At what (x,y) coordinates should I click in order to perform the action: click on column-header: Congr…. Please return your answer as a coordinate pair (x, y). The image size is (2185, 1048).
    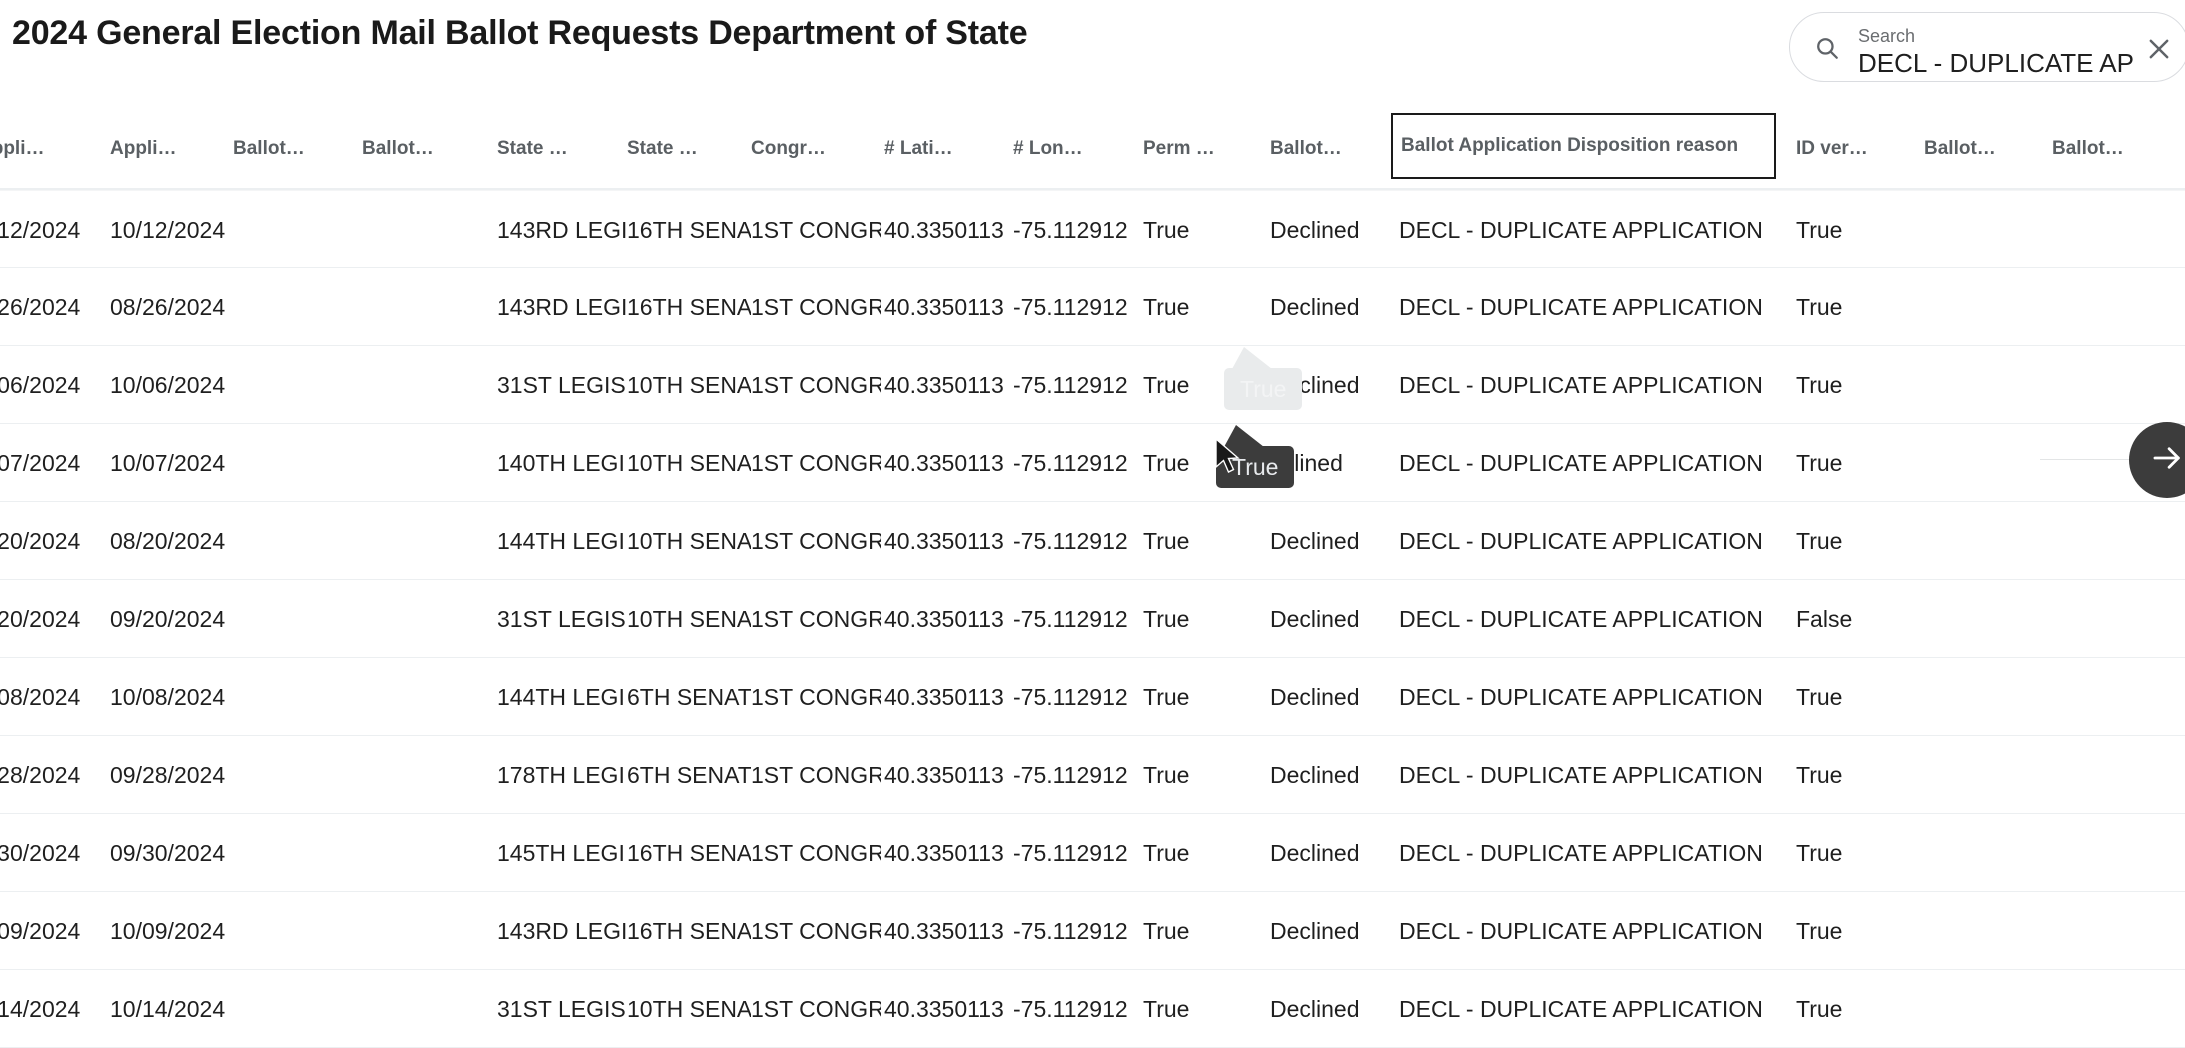
    Looking at the image, I should click on (806, 149).